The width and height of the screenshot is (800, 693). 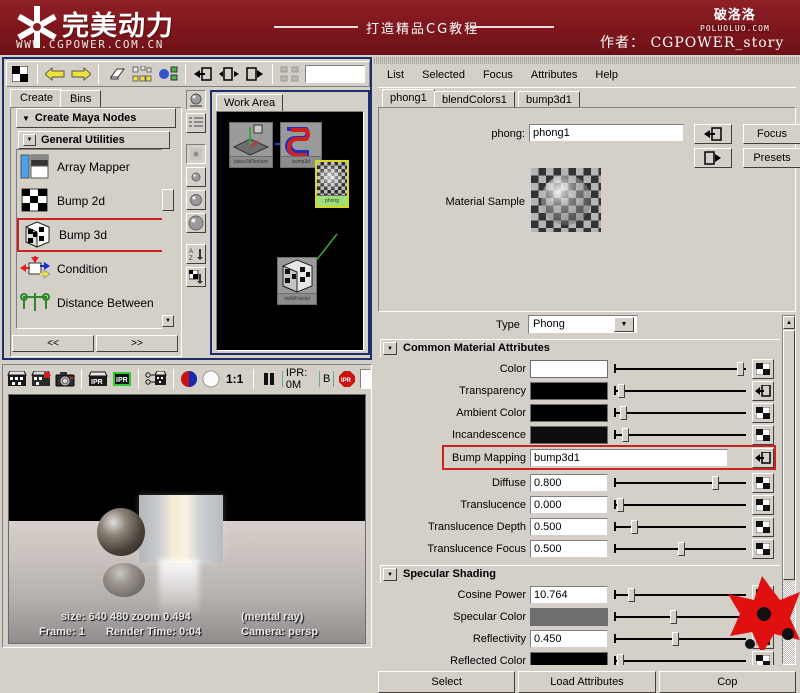 I want to click on ipr-stop-icon: IPR, so click(x=122, y=379).